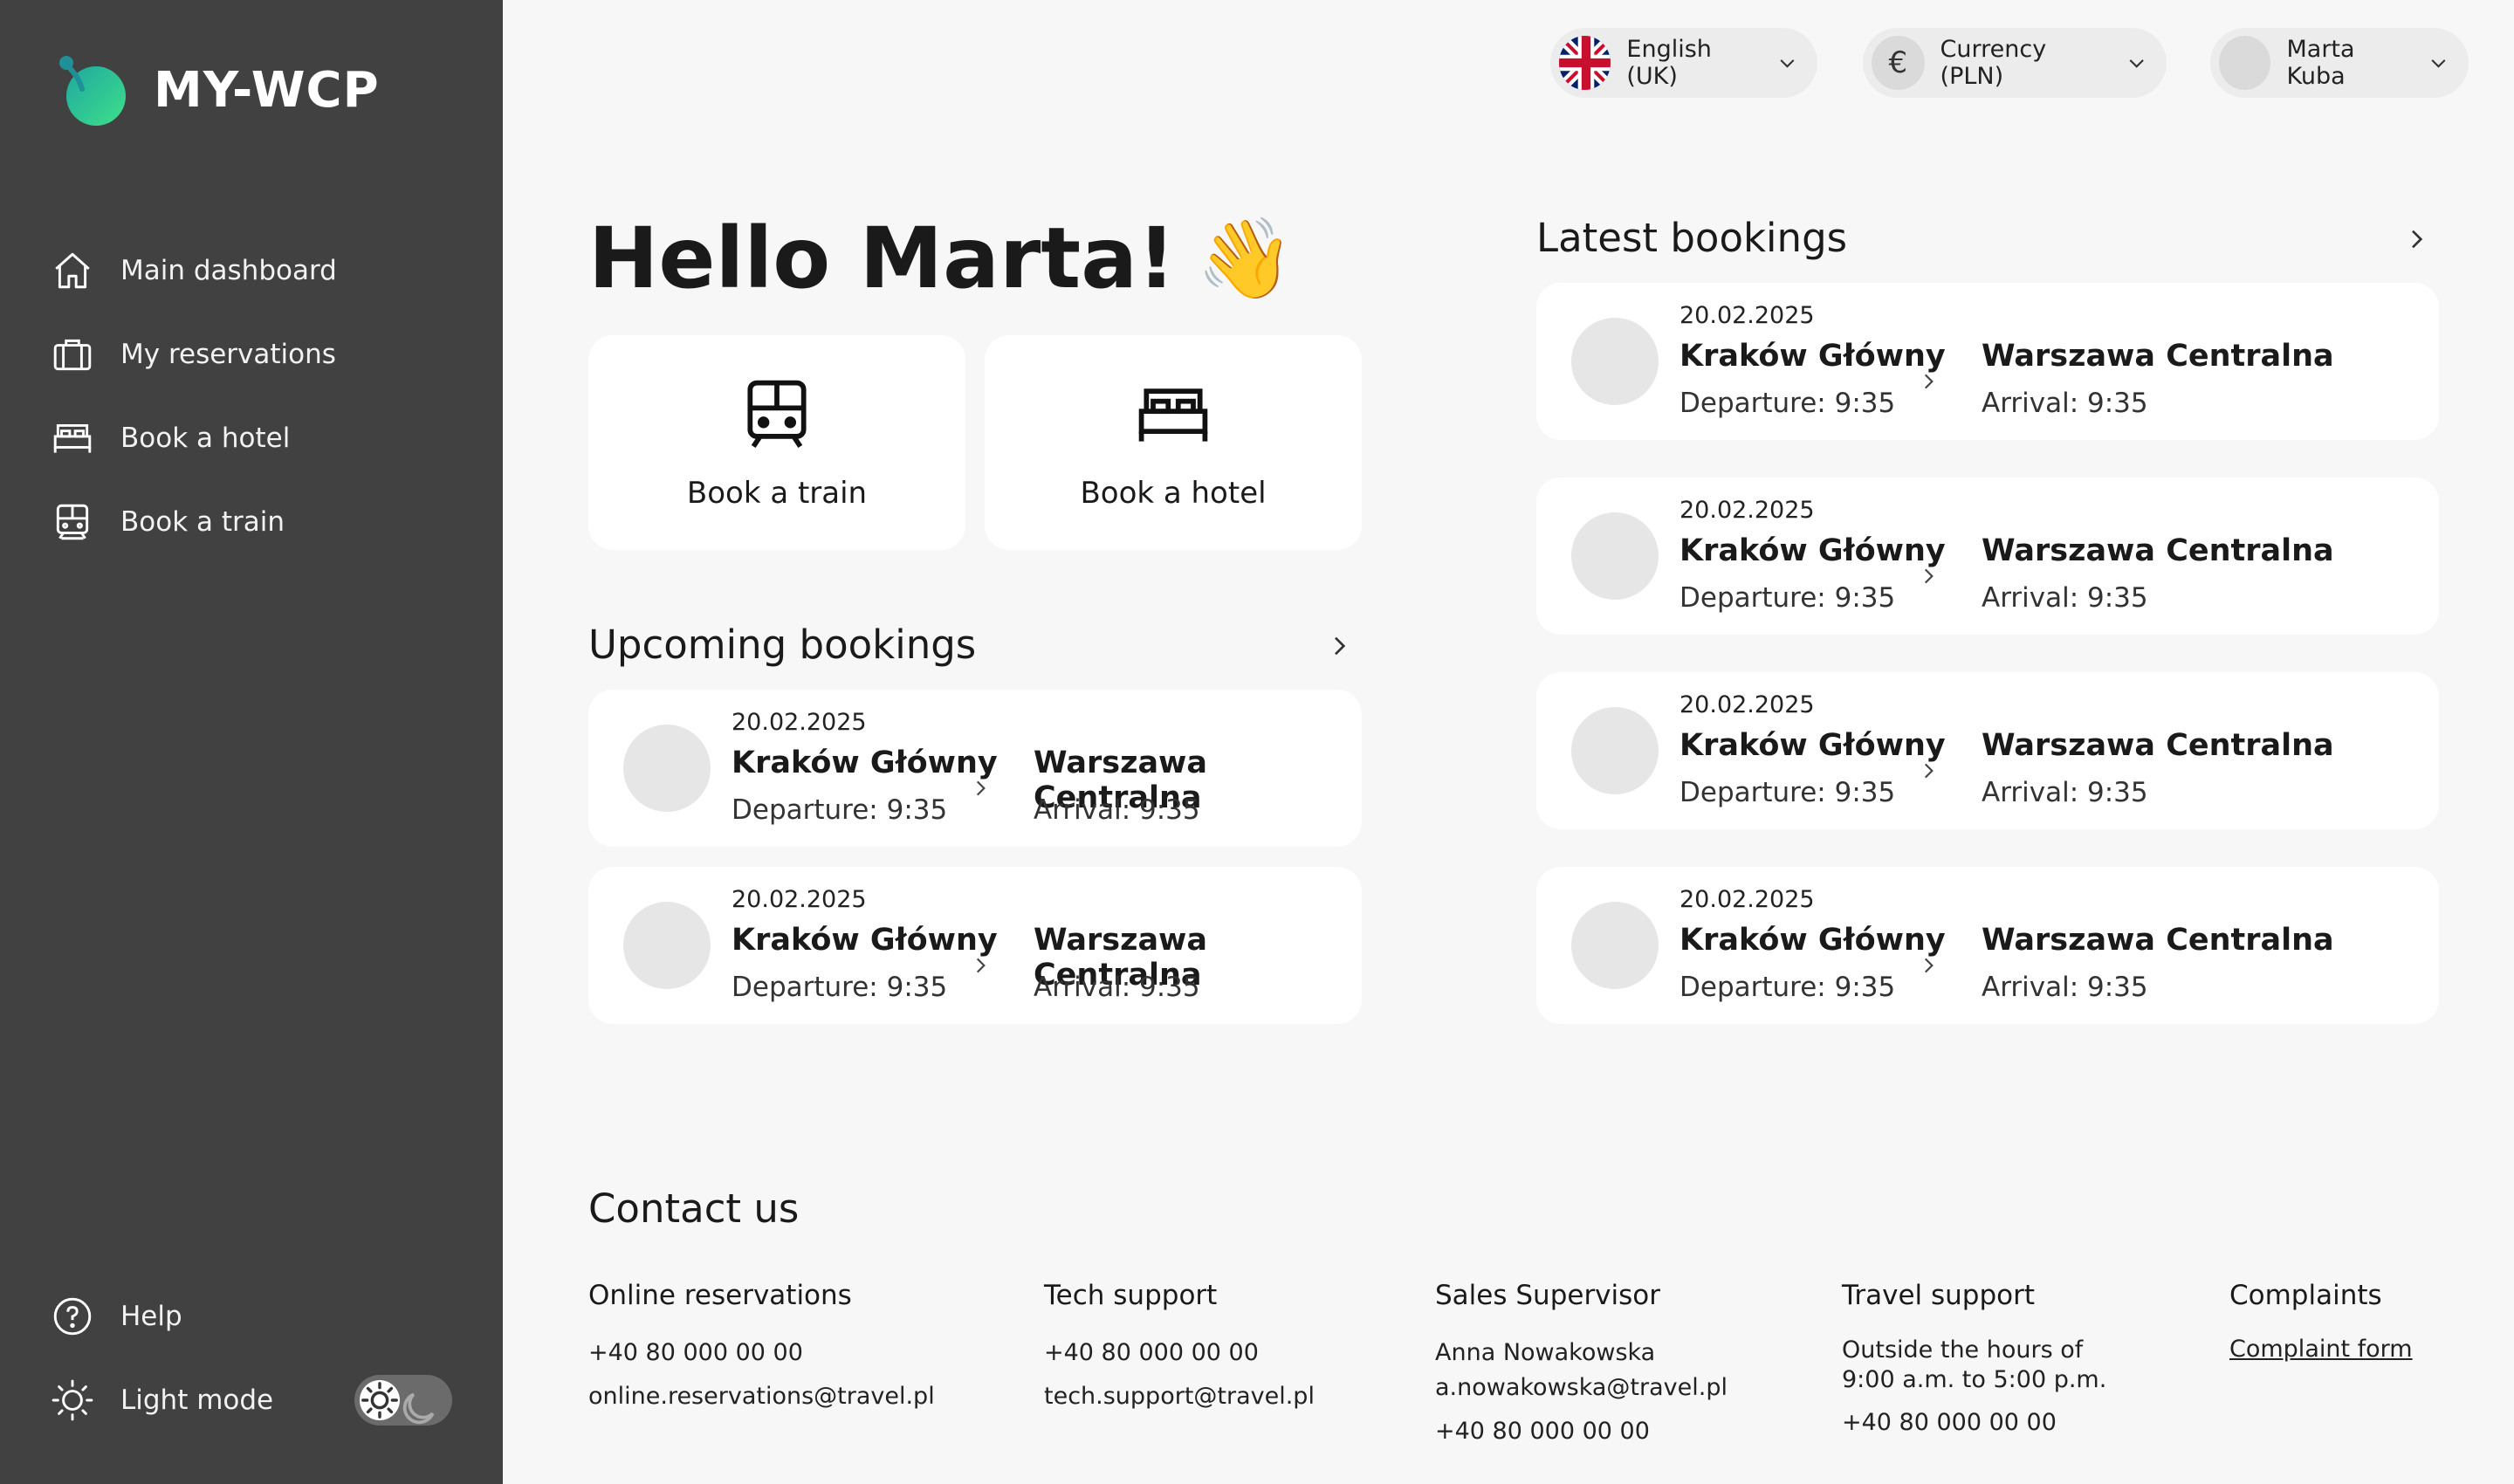  What do you see at coordinates (882, 259) in the screenshot?
I see `greeting-text: Hello Marta!` at bounding box center [882, 259].